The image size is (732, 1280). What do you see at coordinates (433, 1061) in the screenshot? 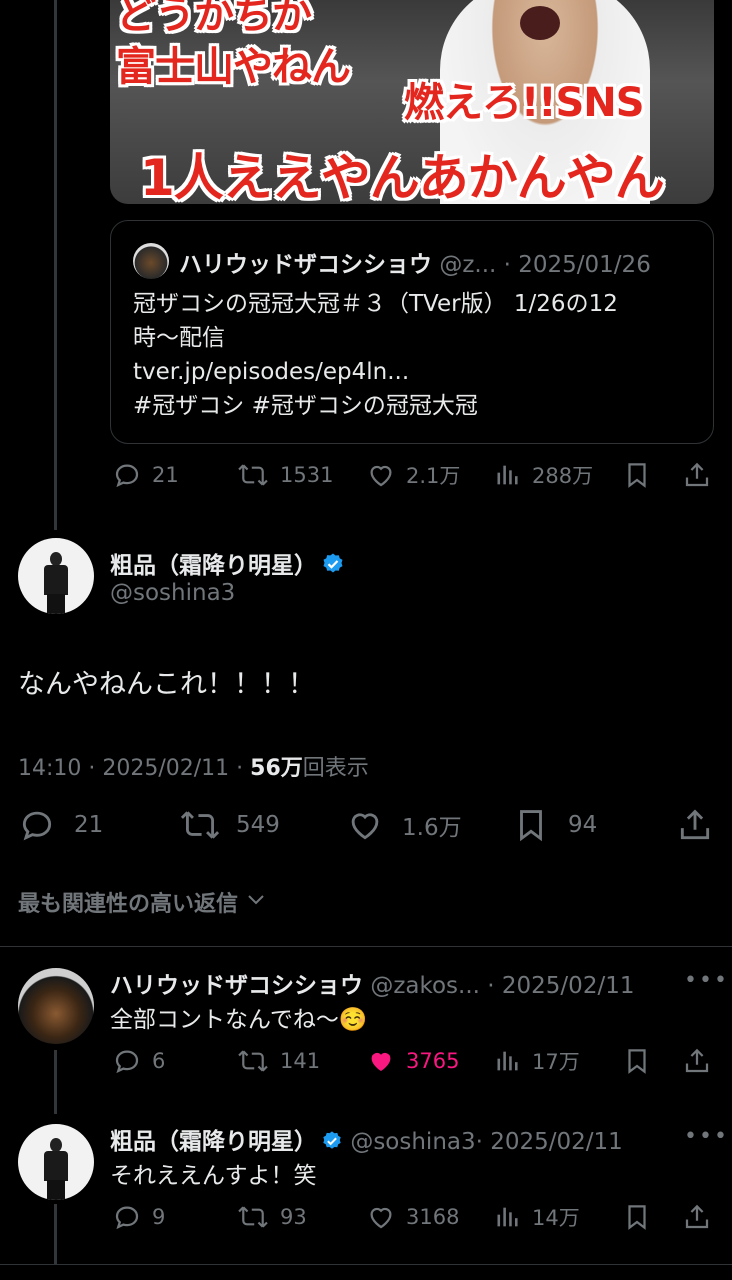
I see `reply-1-like-count: 3765` at bounding box center [433, 1061].